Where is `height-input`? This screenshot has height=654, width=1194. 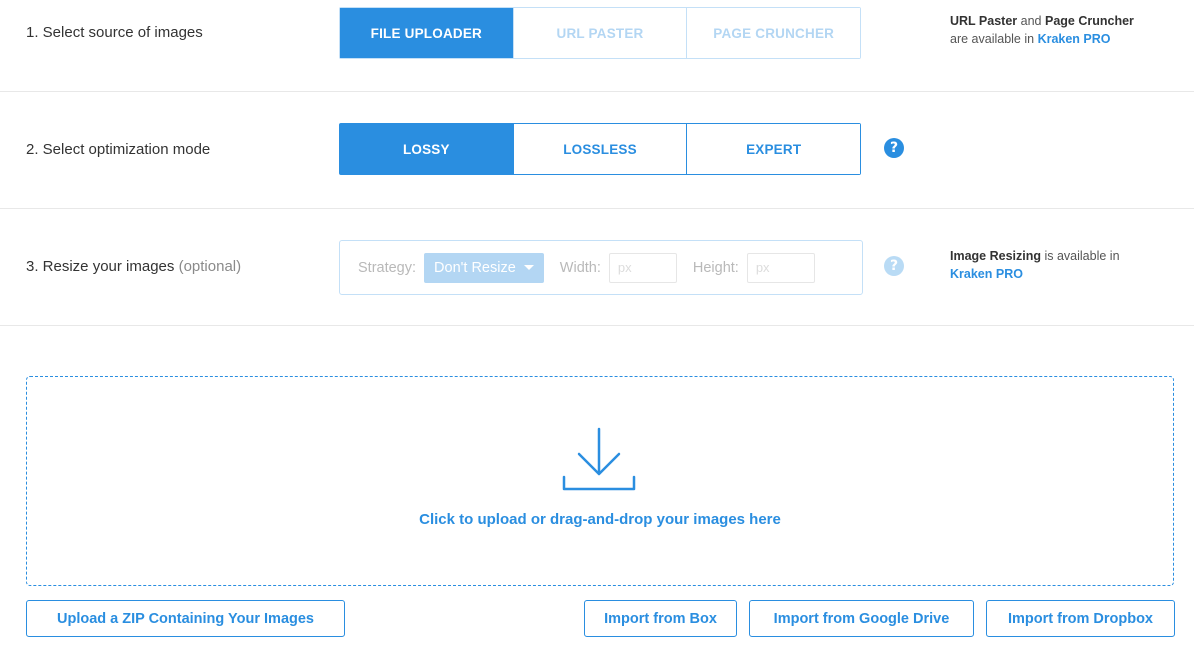
height-input is located at coordinates (780, 267).